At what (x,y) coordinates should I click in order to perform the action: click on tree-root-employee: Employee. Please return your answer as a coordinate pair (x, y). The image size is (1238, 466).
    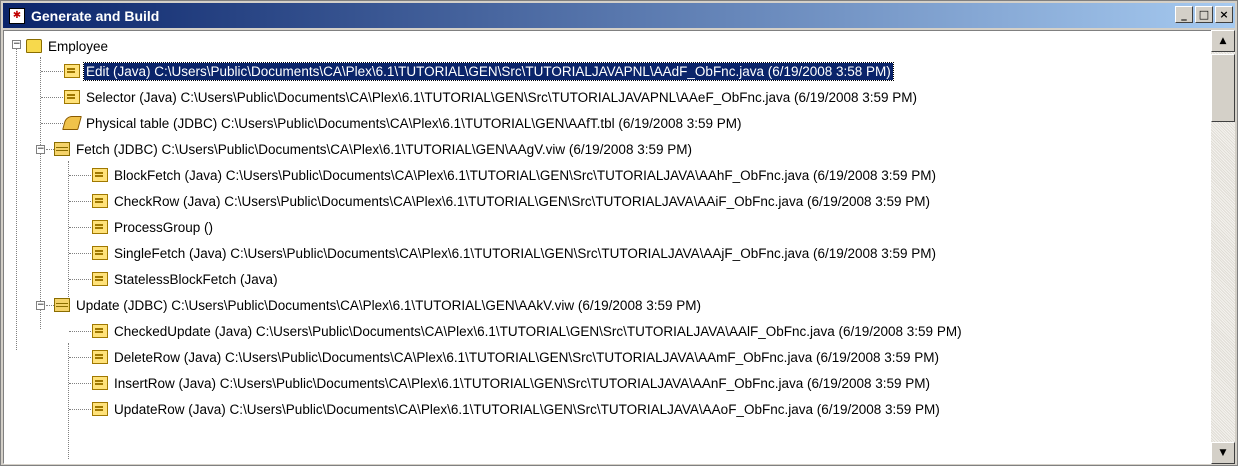
    Looking at the image, I should click on (68, 46).